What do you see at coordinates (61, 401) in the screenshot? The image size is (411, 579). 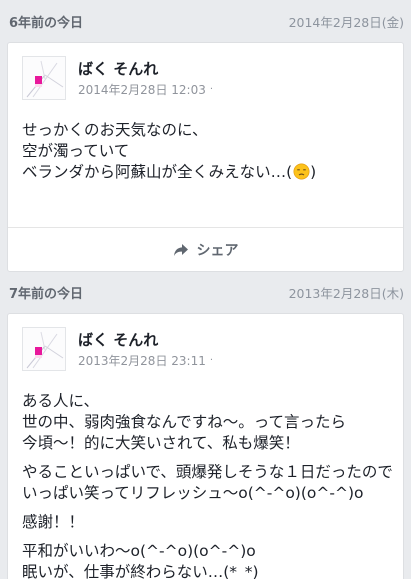 I see `post-line: ある人に、` at bounding box center [61, 401].